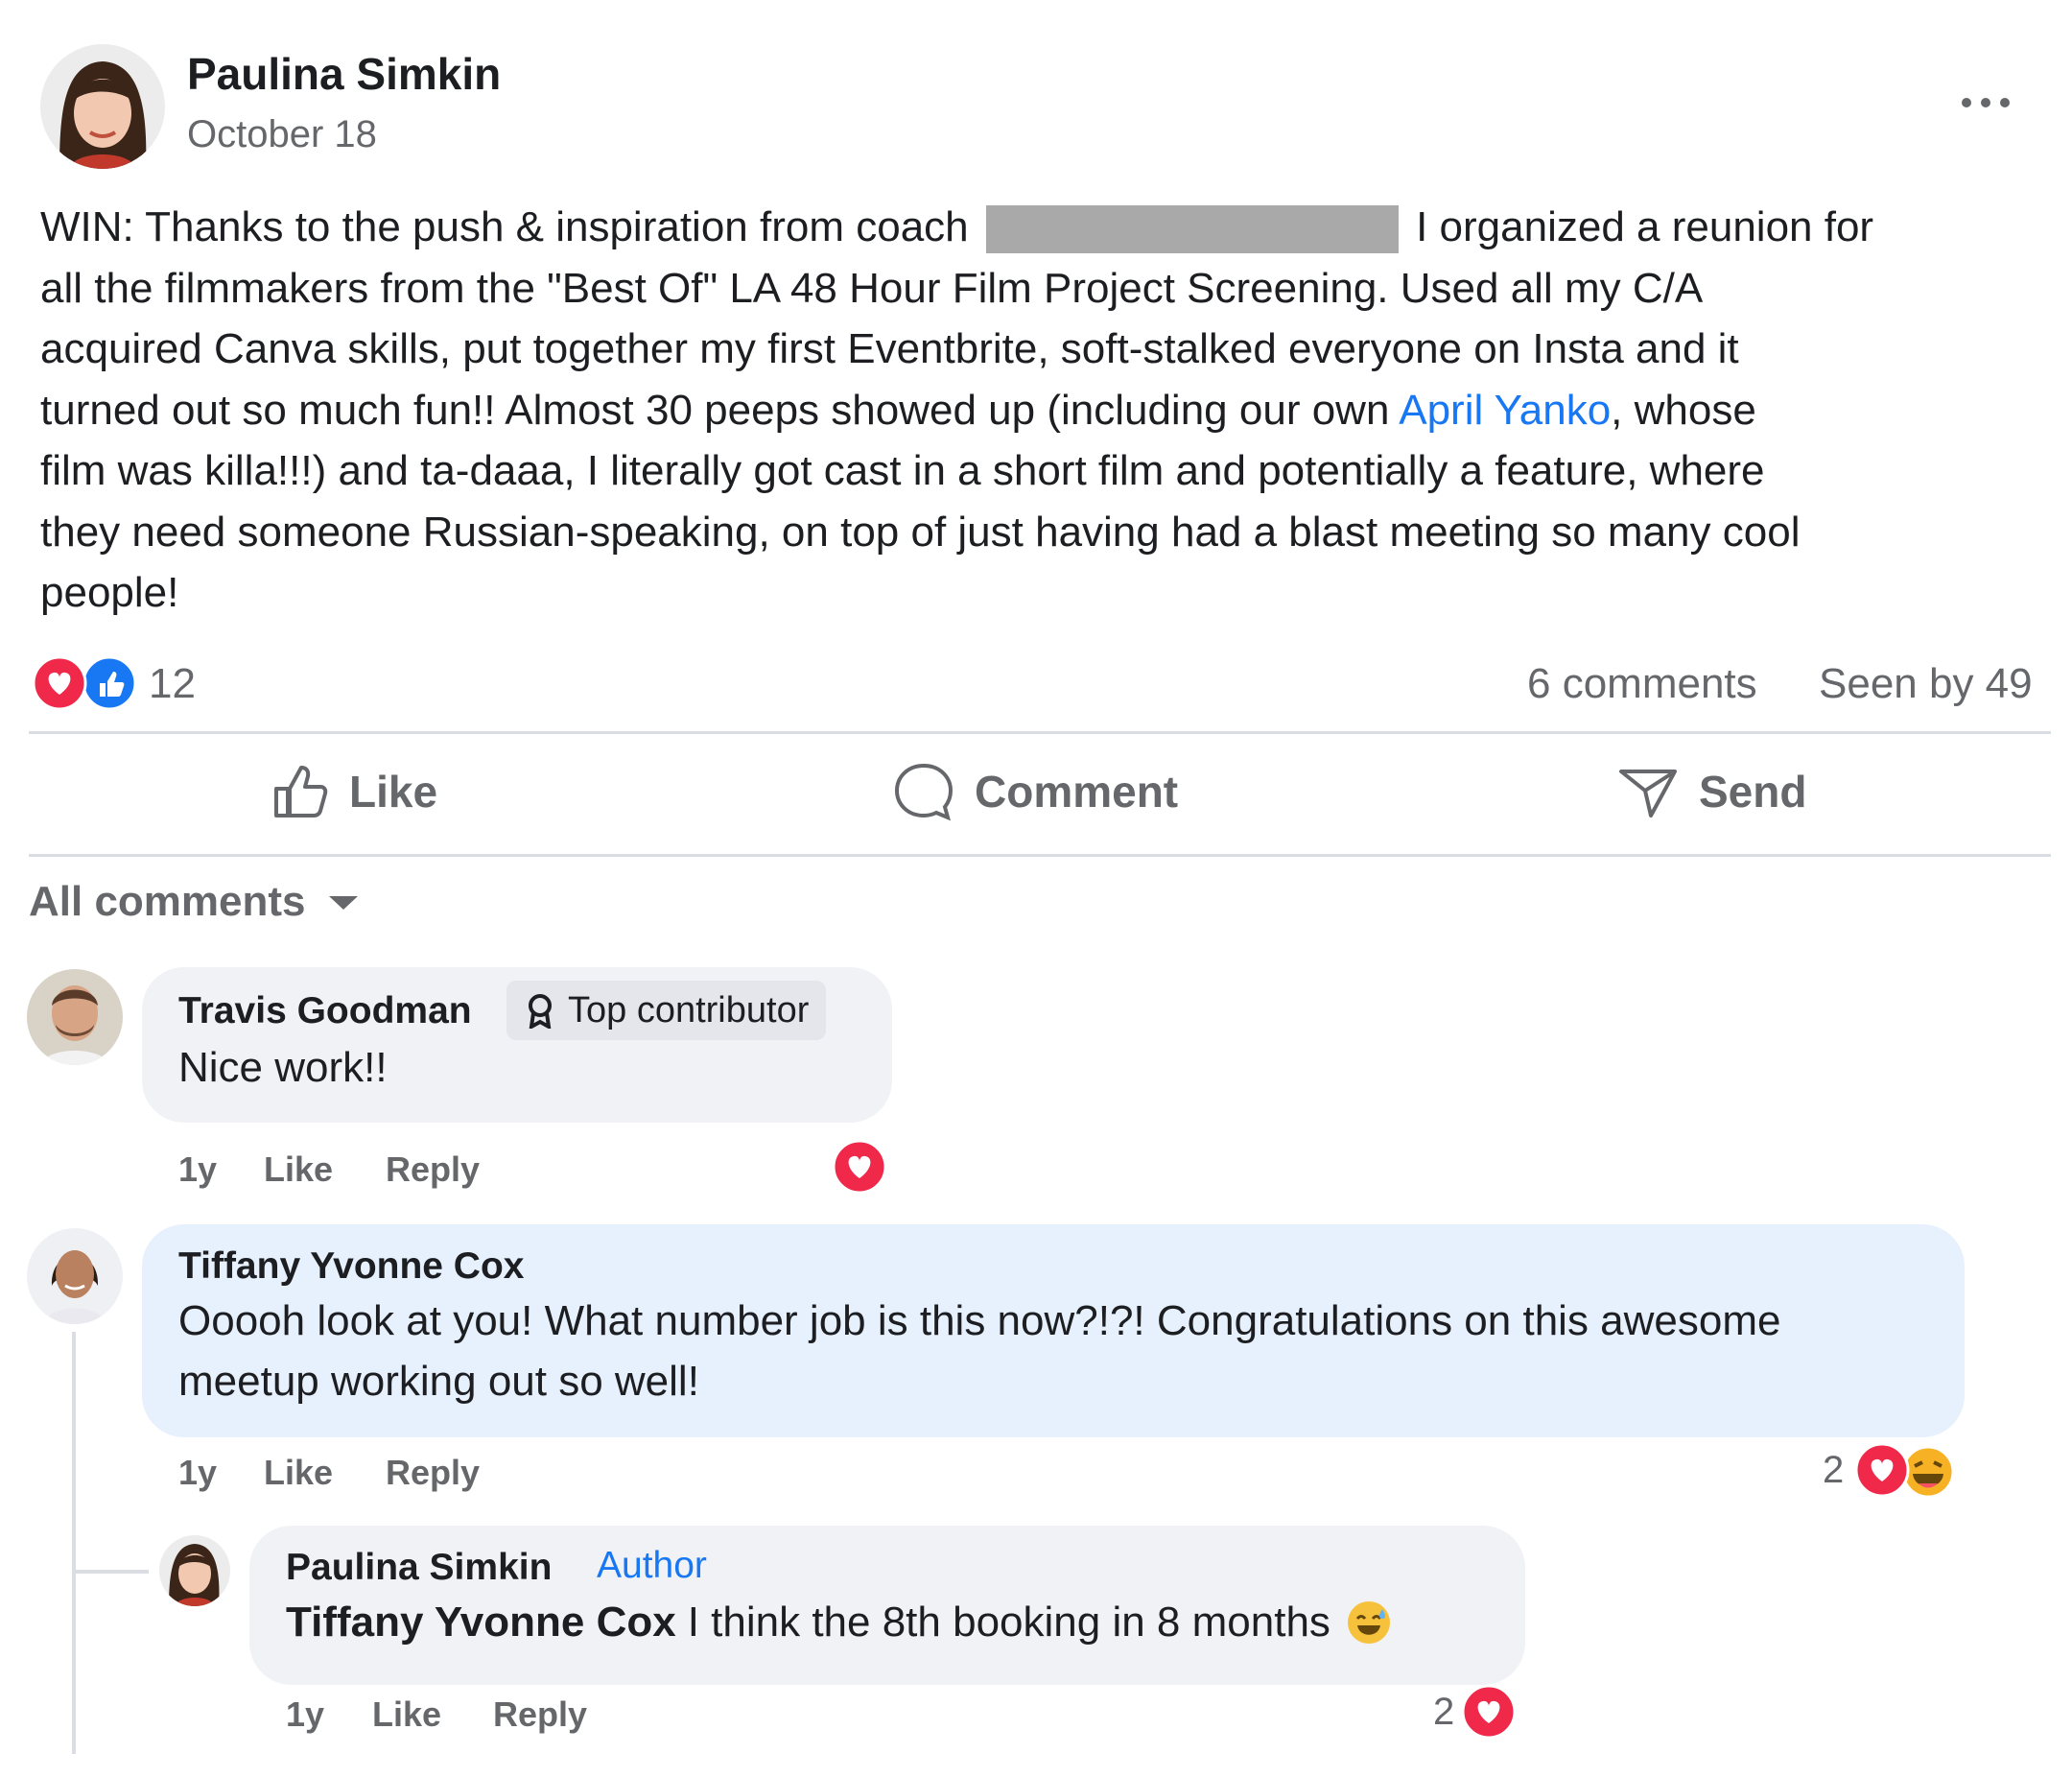  Describe the element at coordinates (167, 901) in the screenshot. I see `all-comments-label: All comments` at that location.